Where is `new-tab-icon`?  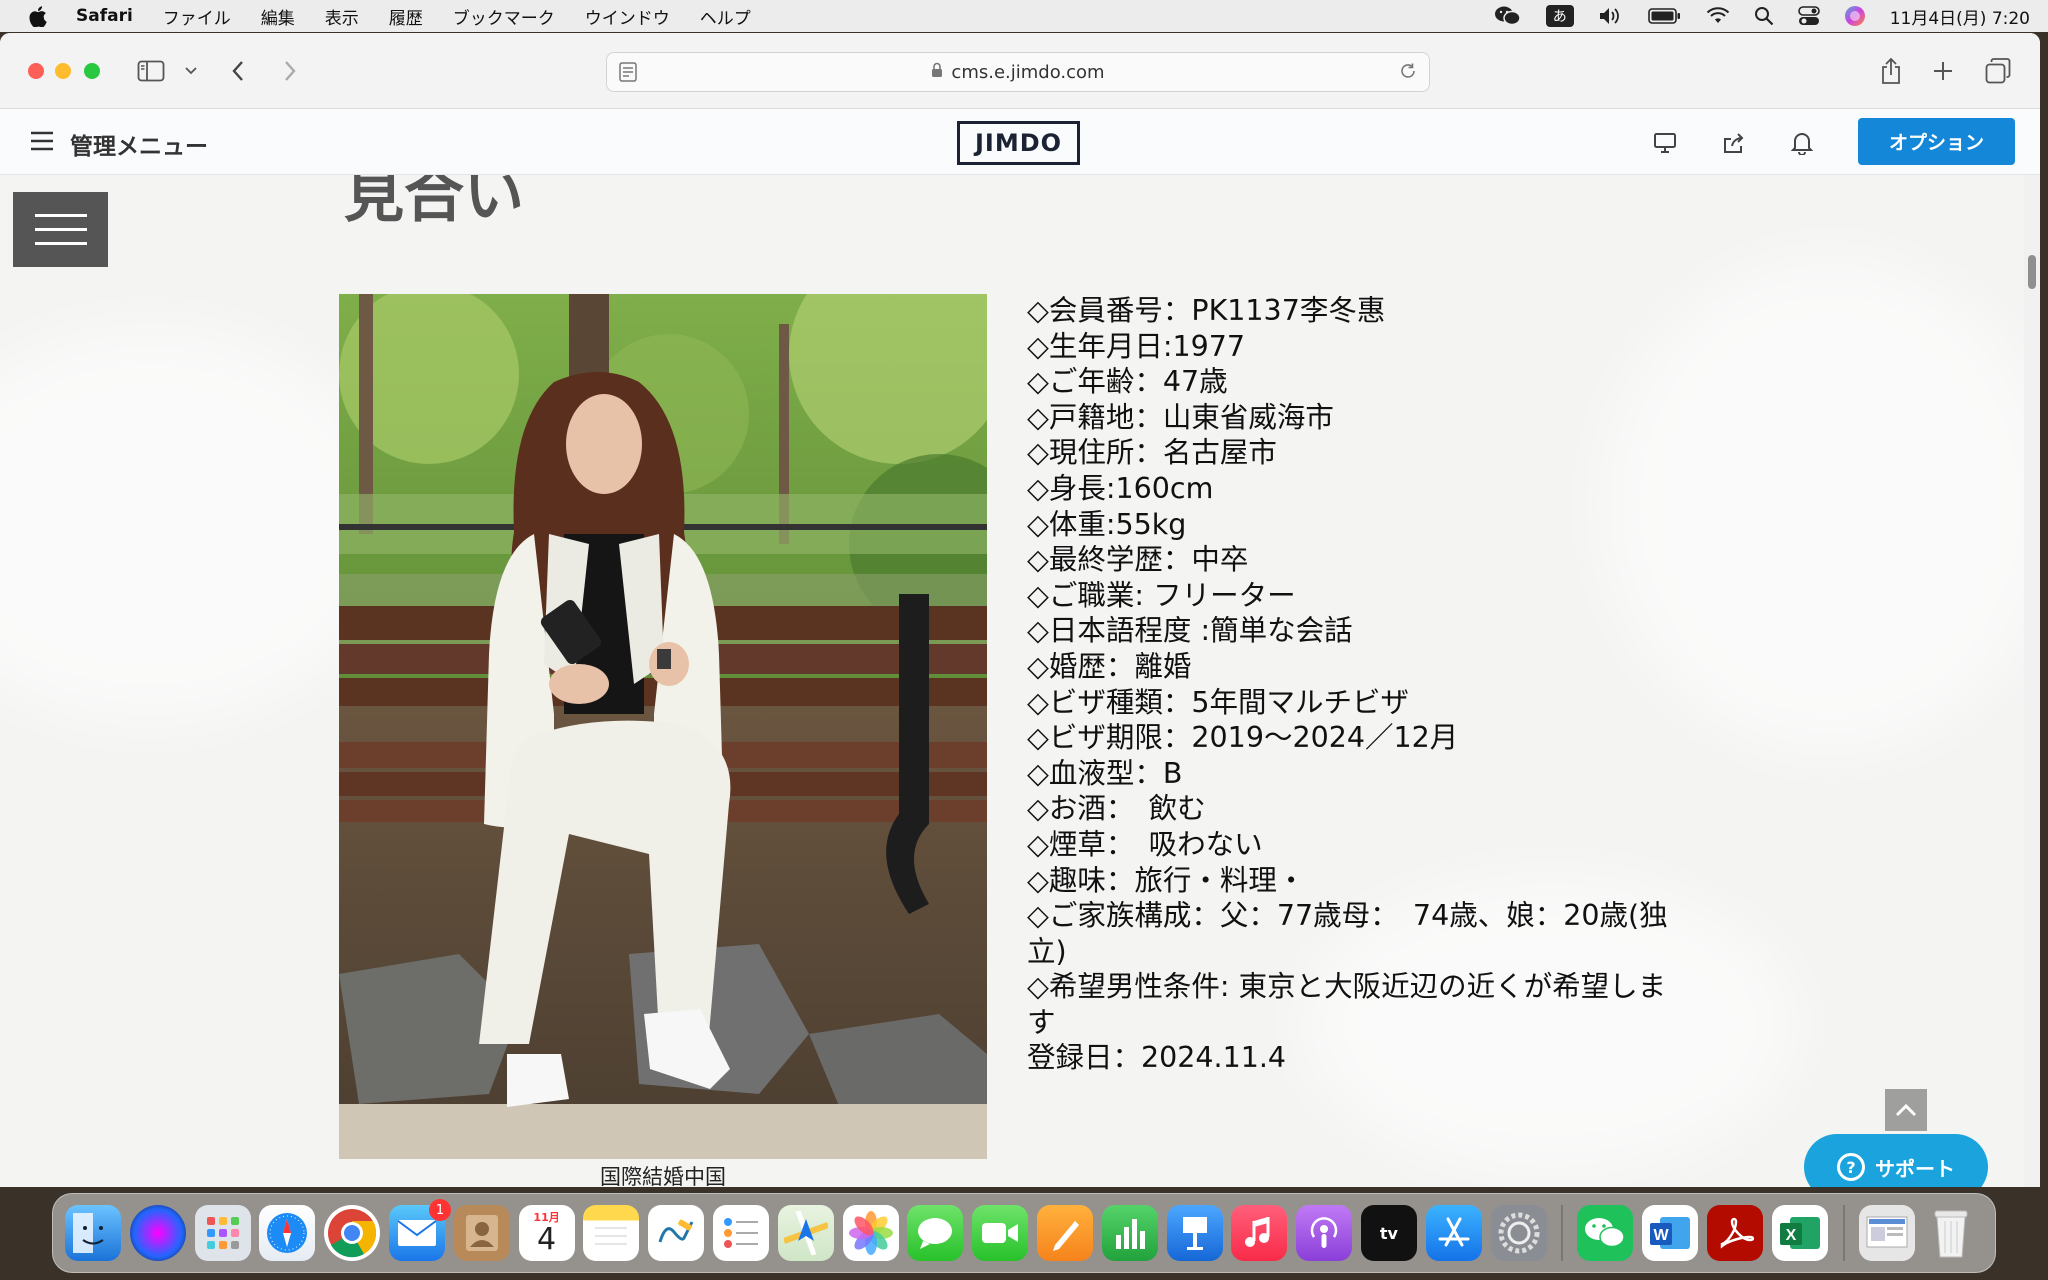 new-tab-icon is located at coordinates (1943, 71).